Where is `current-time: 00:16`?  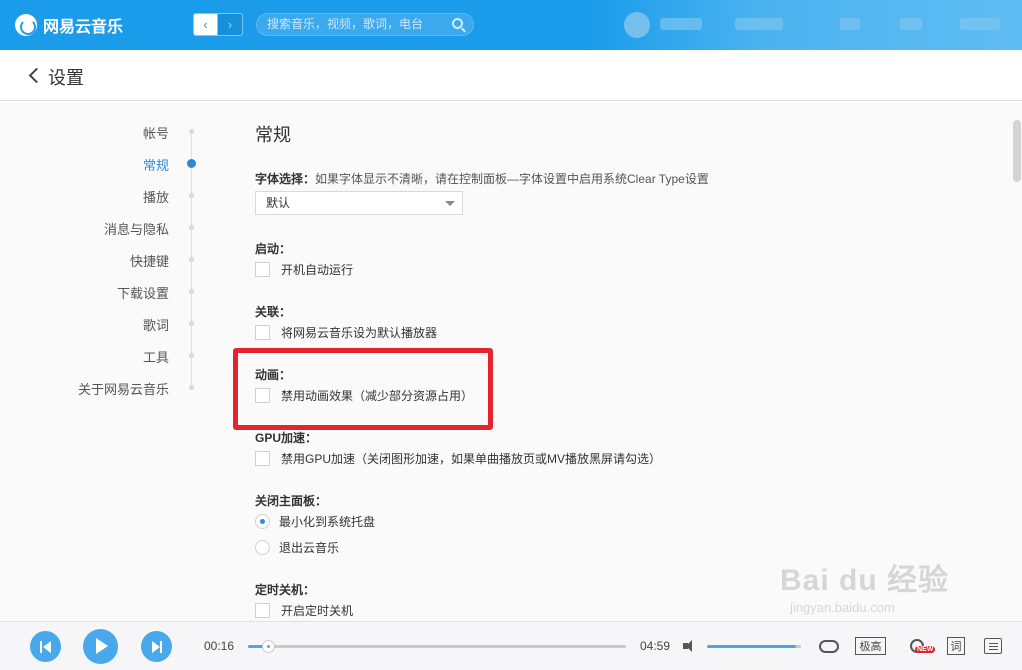 current-time: 00:16 is located at coordinates (219, 646).